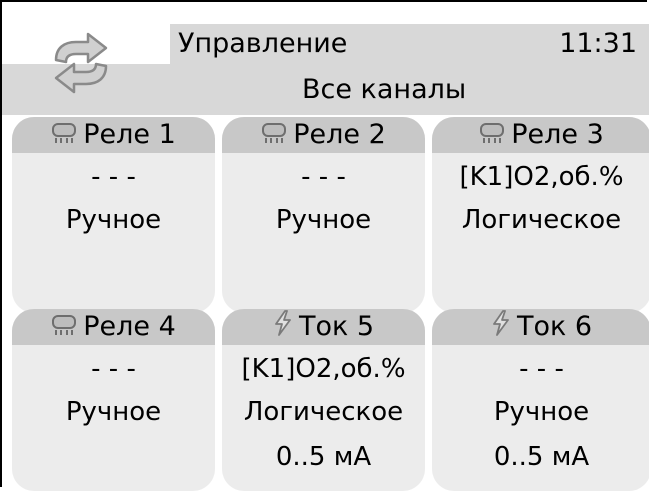 The height and width of the screenshot is (491, 649). I want to click on channel-header: Ток 5, so click(323, 327).